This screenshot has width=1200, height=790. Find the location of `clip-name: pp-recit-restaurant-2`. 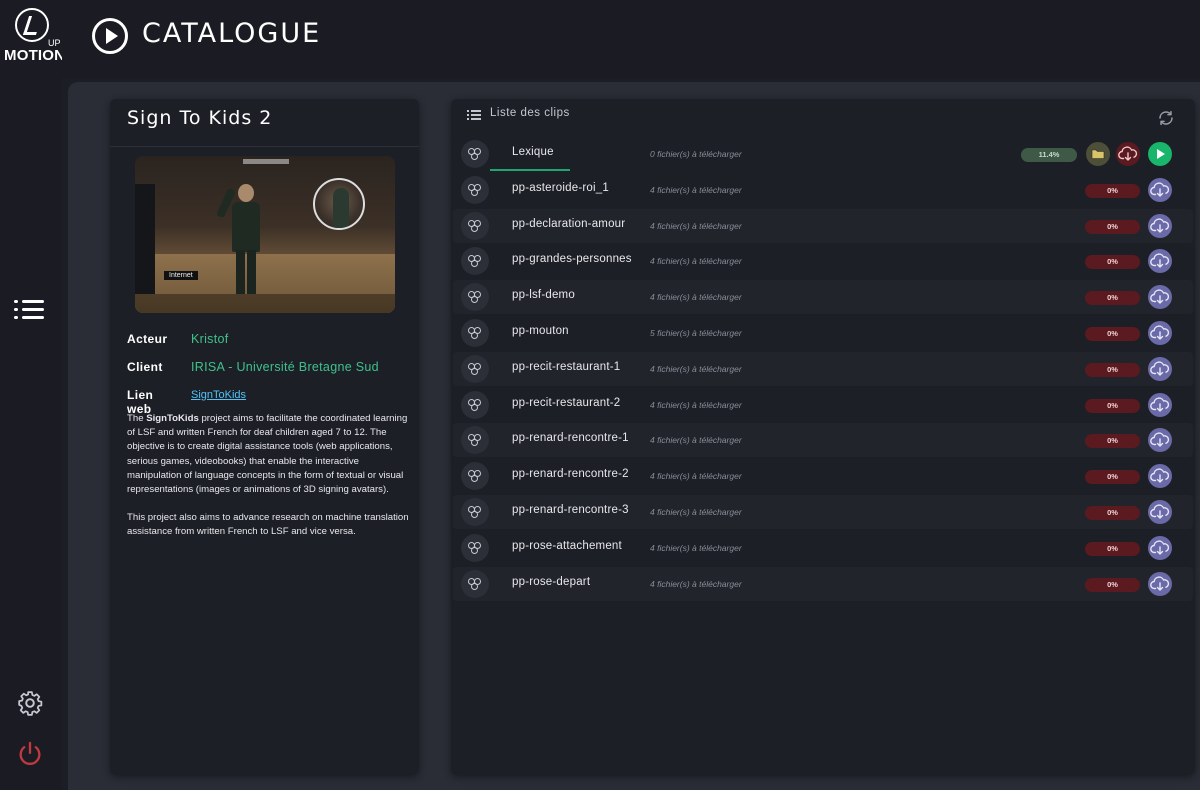

clip-name: pp-recit-restaurant-2 is located at coordinates (566, 402).